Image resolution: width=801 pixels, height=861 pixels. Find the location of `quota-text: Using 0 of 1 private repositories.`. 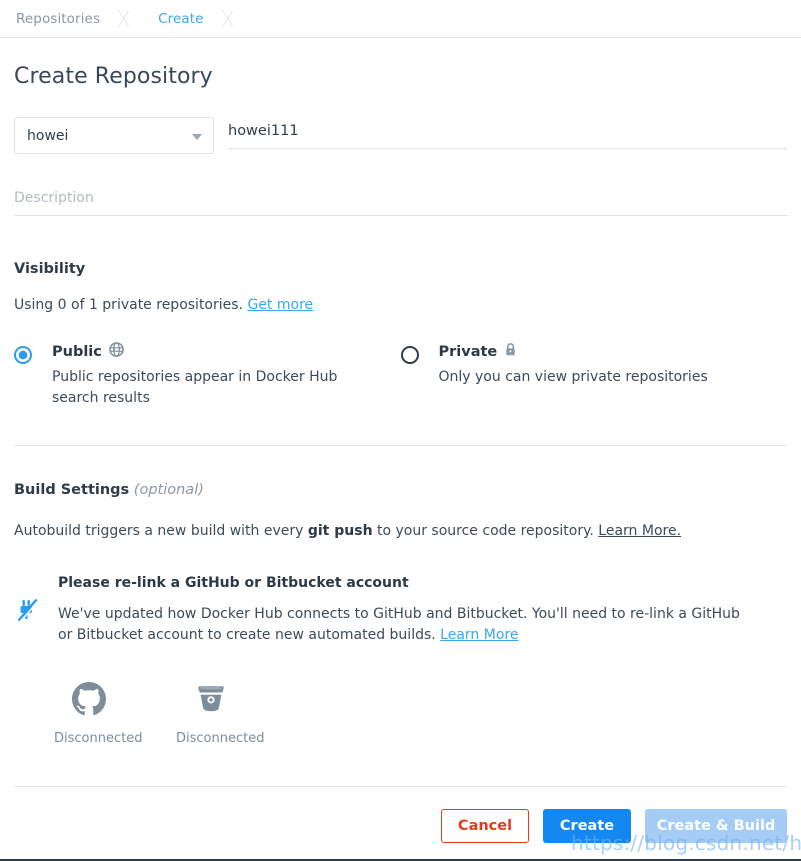

quota-text: Using 0 of 1 private repositories. is located at coordinates (129, 305).